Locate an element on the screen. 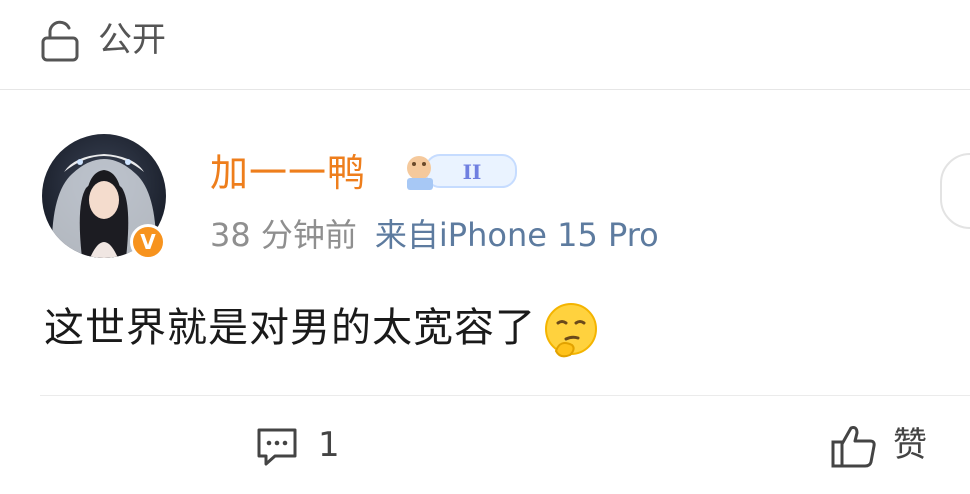 The image size is (970, 494). post-meta: 38 分钟前 来自iPhone 15 Pro is located at coordinates (434, 235).